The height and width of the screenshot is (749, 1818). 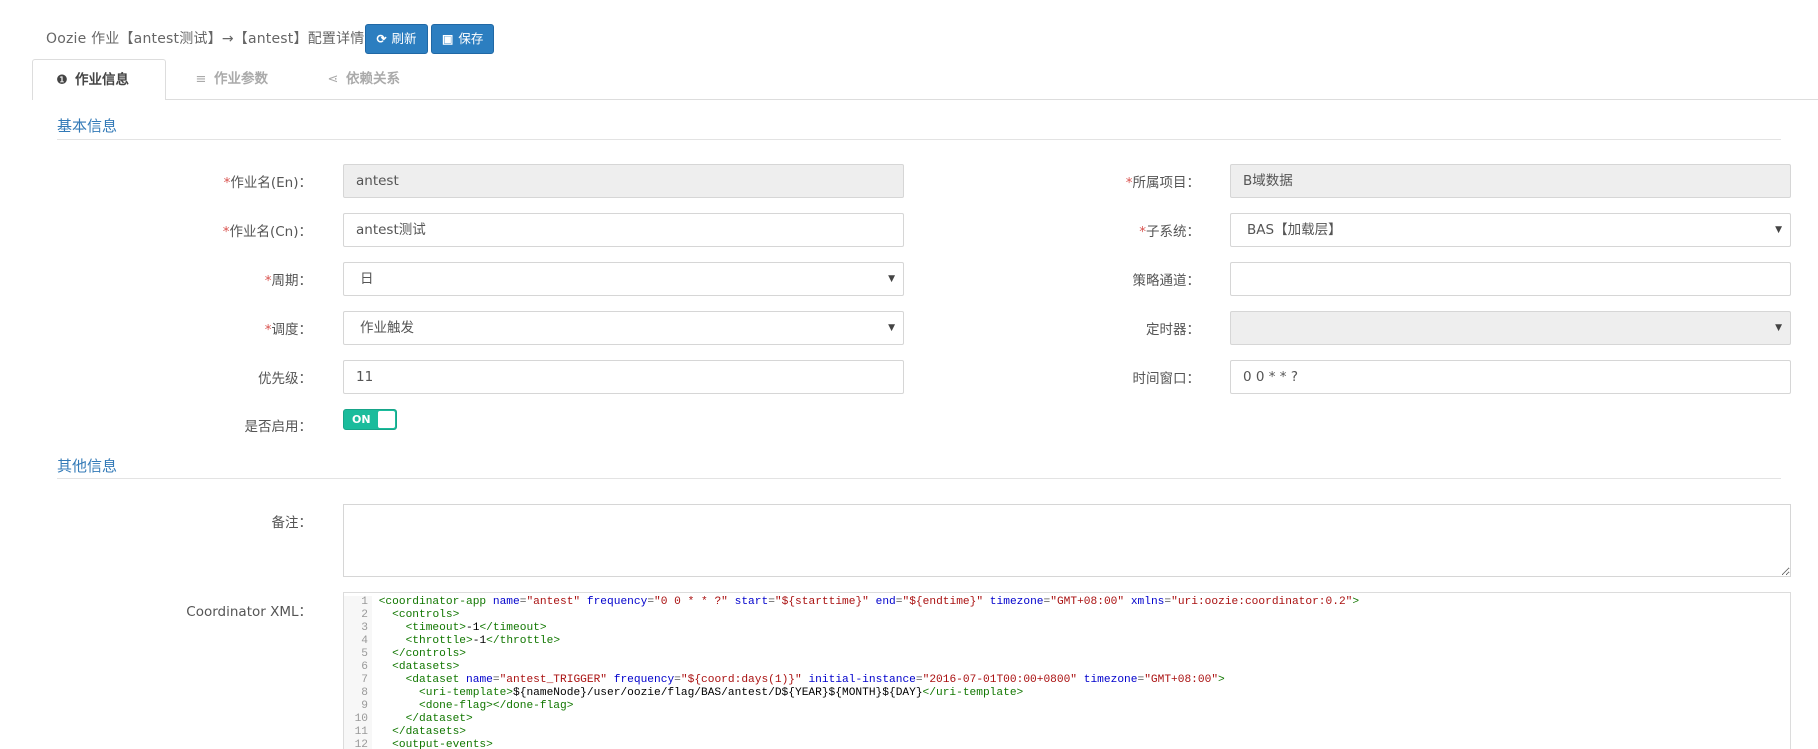 What do you see at coordinates (241, 79) in the screenshot?
I see `tab-label: 作业参数` at bounding box center [241, 79].